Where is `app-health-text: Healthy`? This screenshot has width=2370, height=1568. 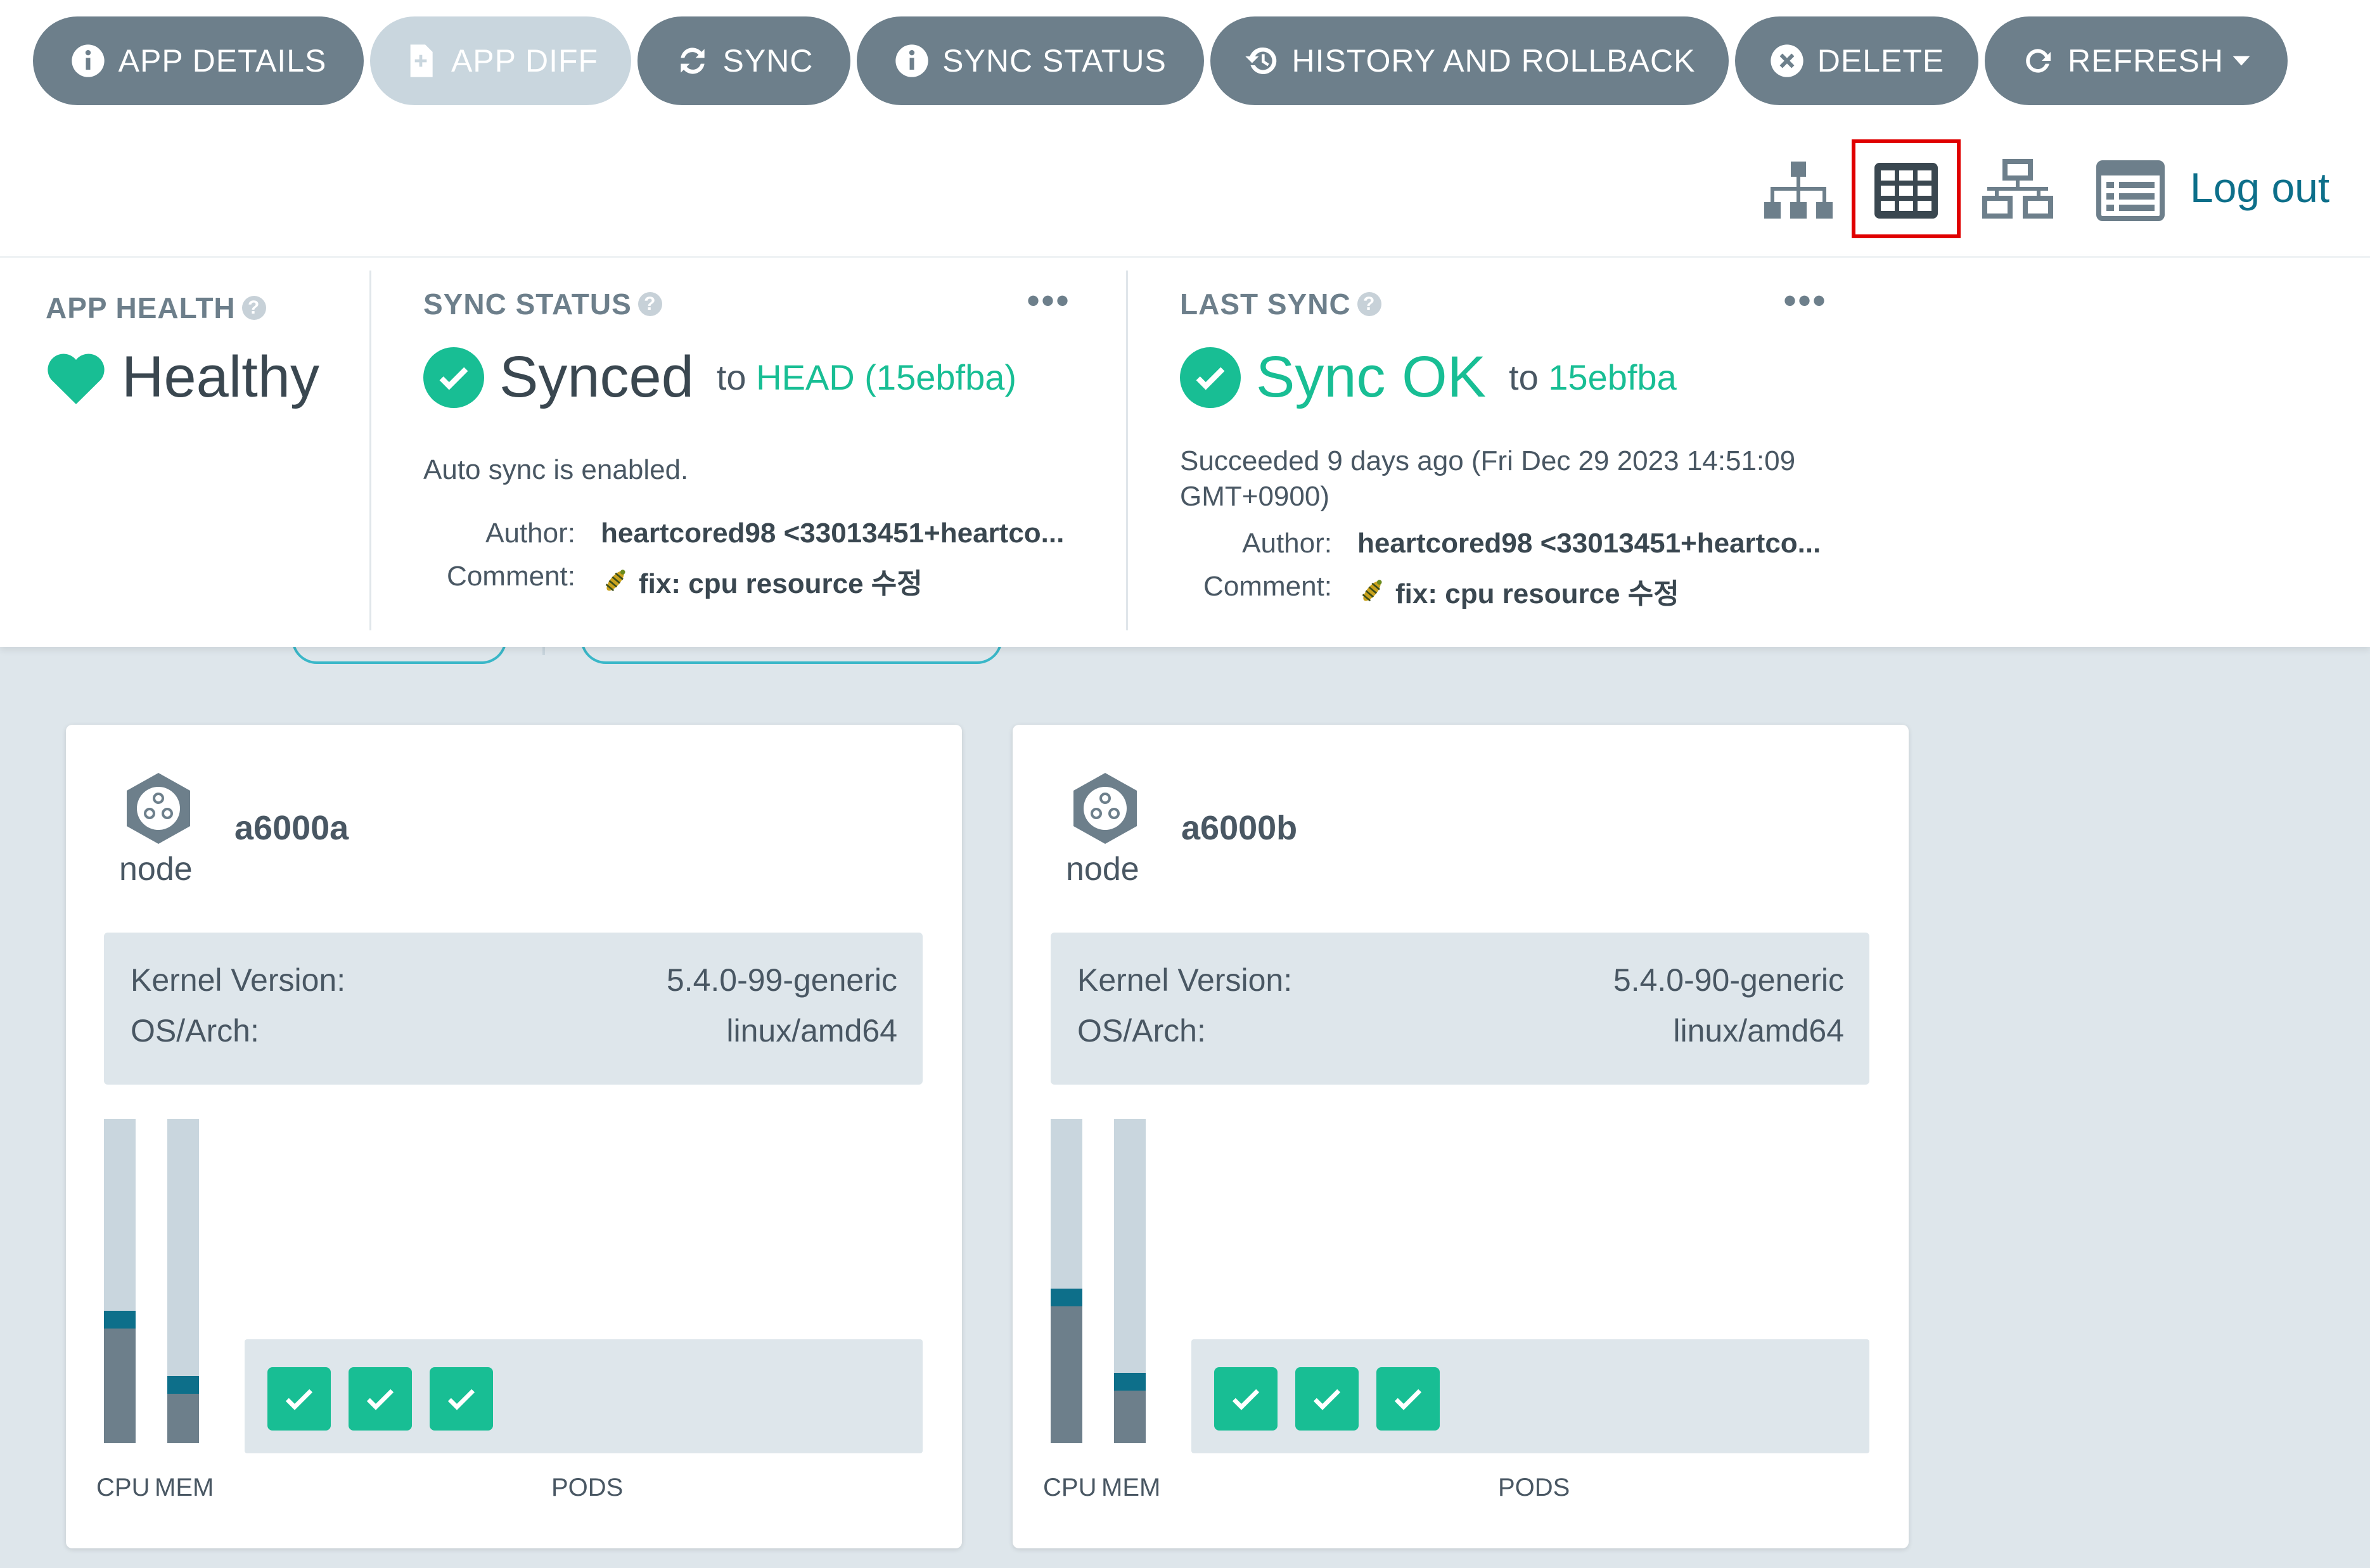
app-health-text: Healthy is located at coordinates (220, 377).